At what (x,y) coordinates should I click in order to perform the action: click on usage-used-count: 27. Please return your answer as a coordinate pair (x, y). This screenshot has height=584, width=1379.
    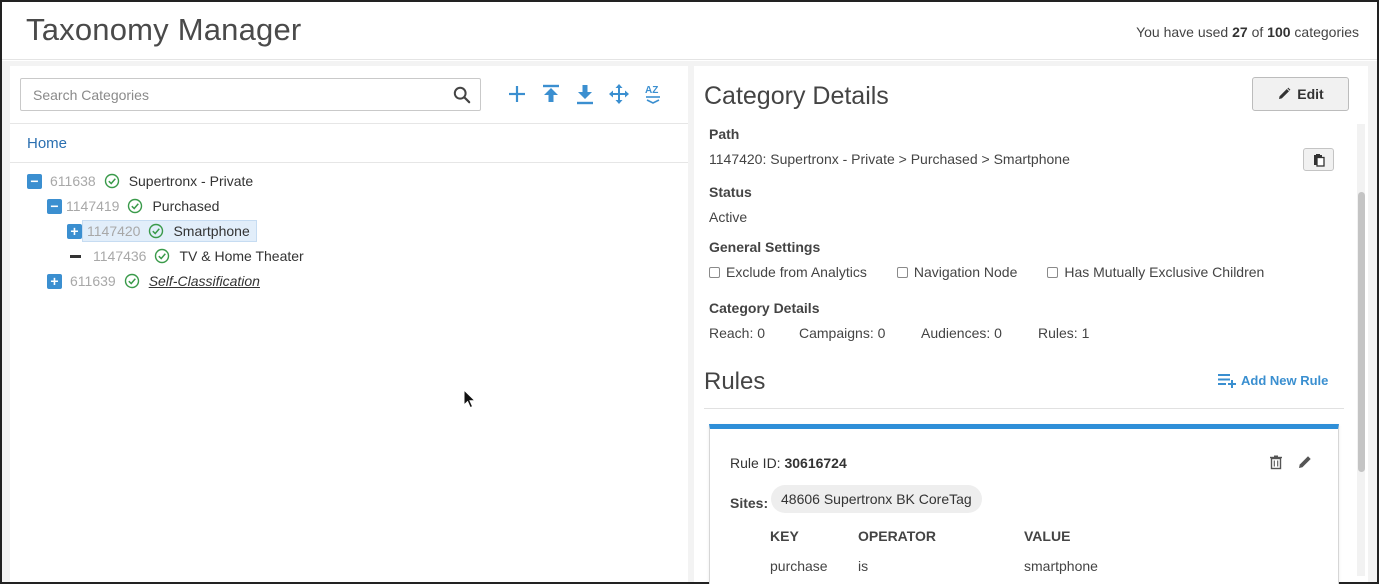
    Looking at the image, I should click on (1240, 32).